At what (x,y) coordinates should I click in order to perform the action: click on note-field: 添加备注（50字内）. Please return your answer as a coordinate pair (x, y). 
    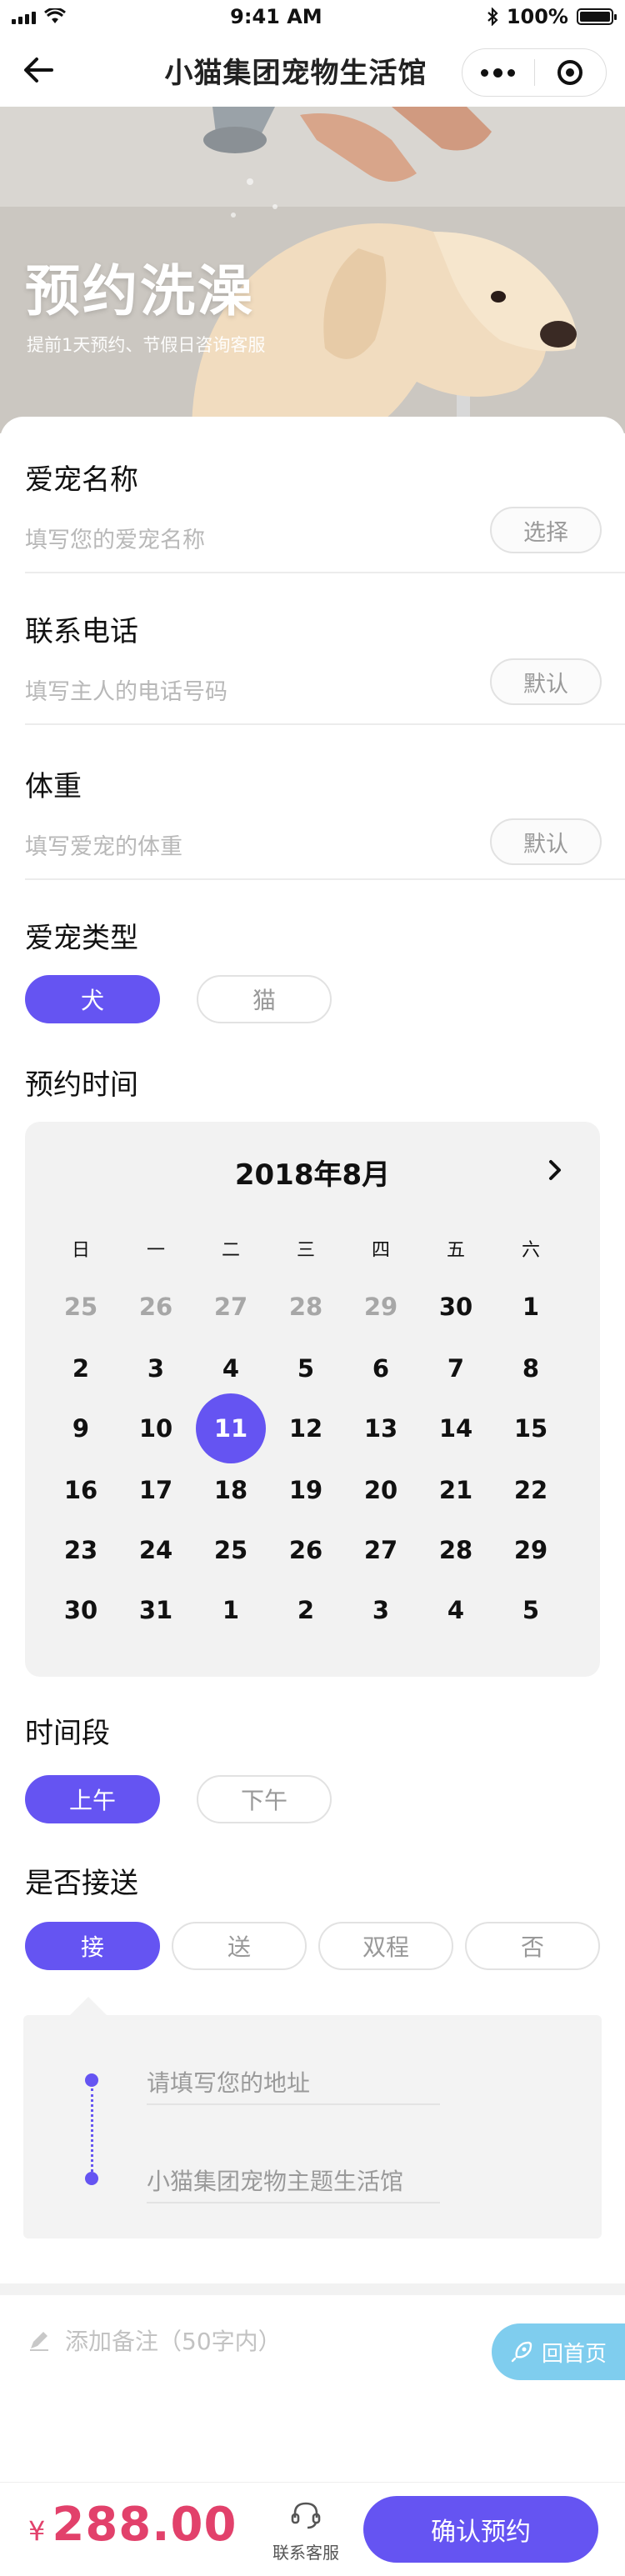
    Looking at the image, I should click on (154, 2340).